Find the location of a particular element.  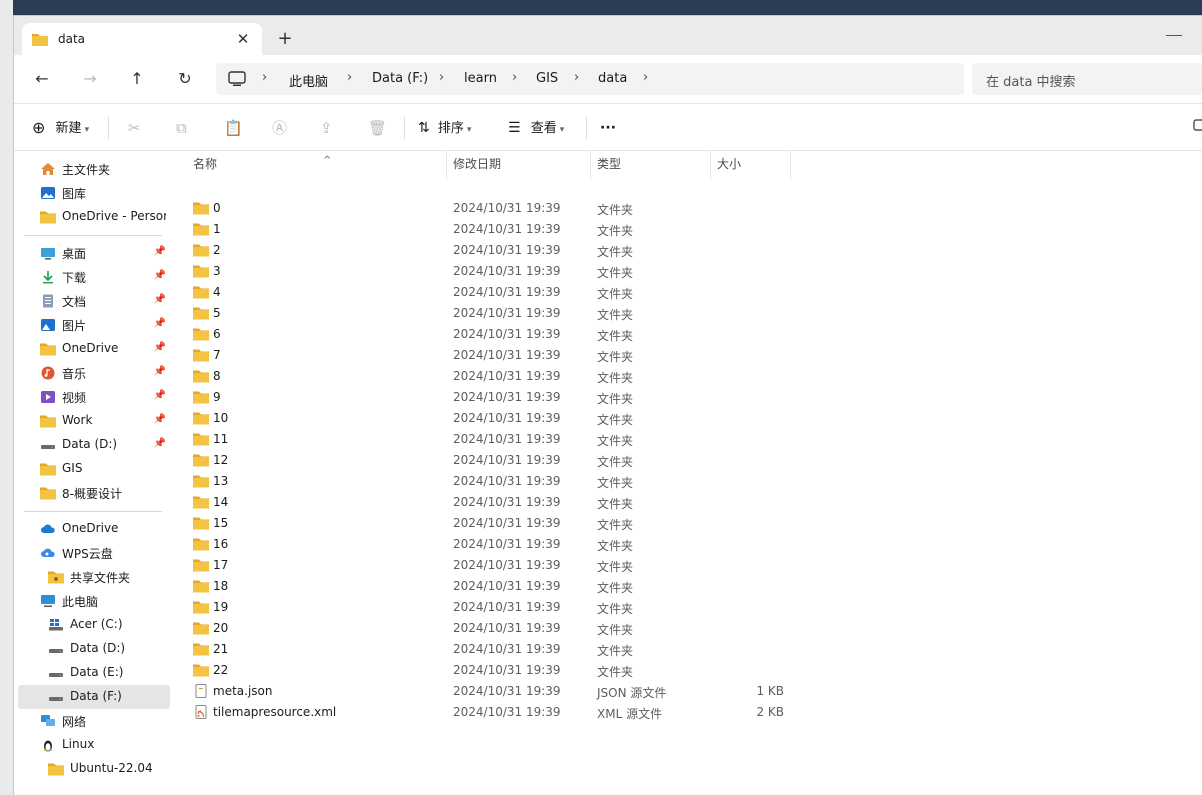

sidebar-item-tree-2: 共享文件夹 is located at coordinates (94, 577).